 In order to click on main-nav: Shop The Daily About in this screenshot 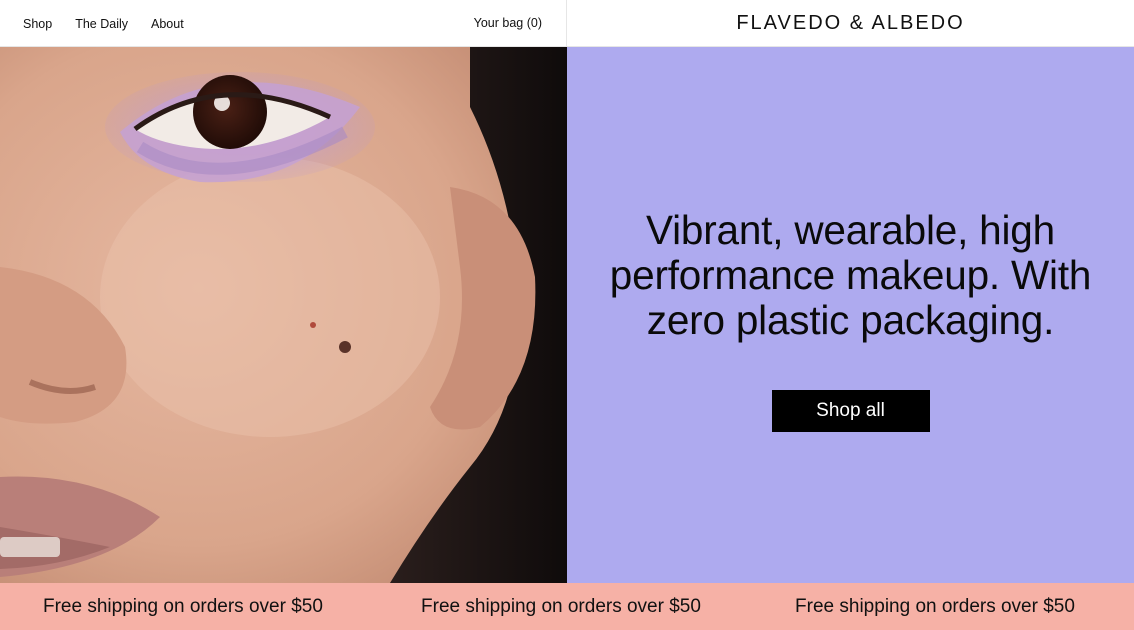, I will do `click(115, 24)`.